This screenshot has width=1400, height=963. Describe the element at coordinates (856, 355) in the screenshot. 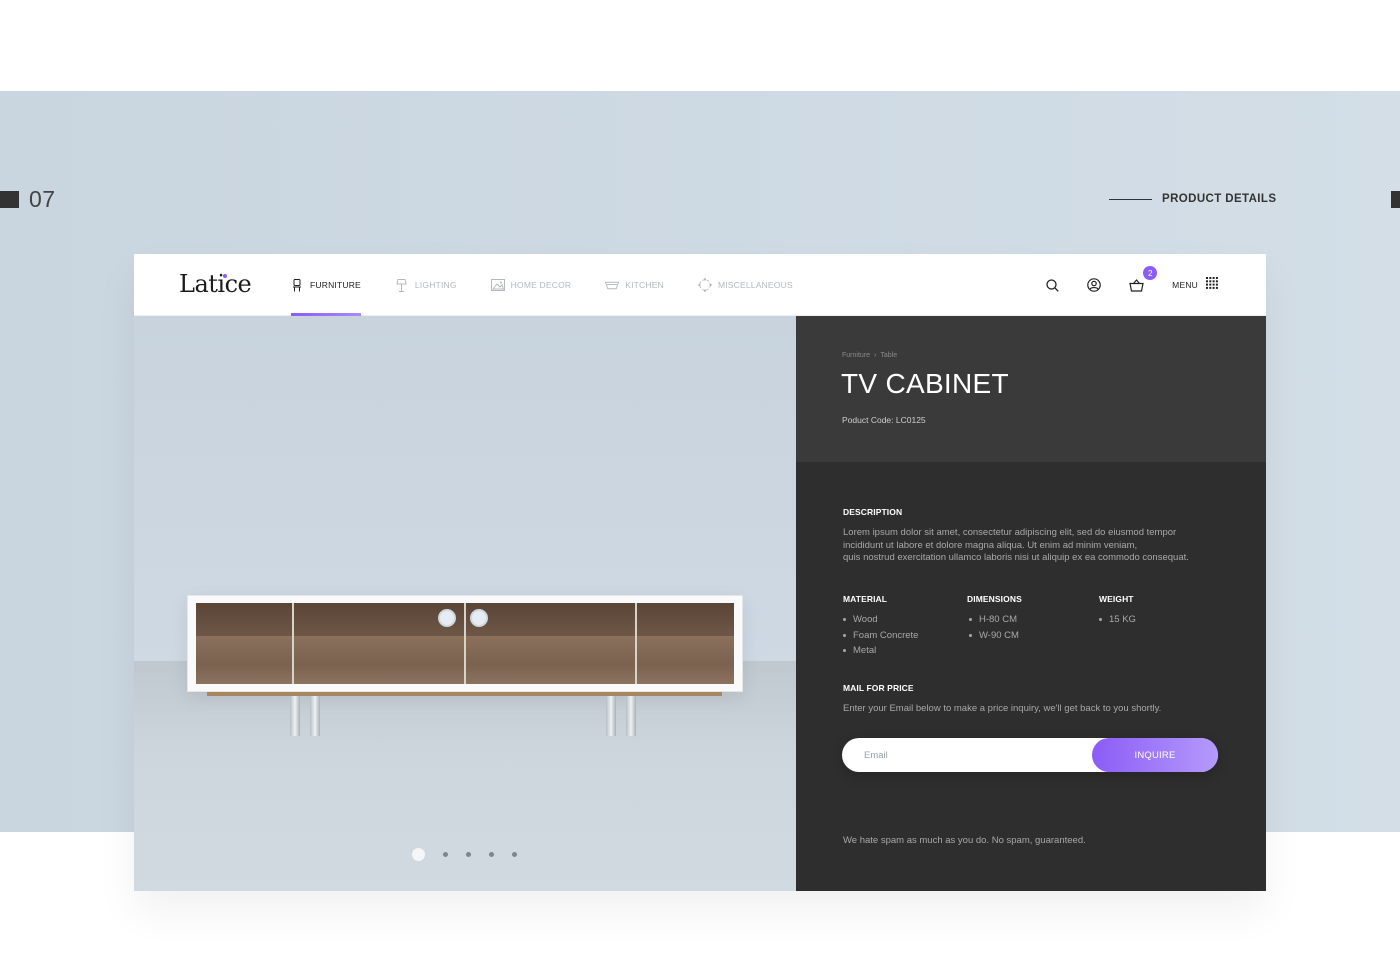

I see `breadcrumb-furniture: Furniture` at that location.